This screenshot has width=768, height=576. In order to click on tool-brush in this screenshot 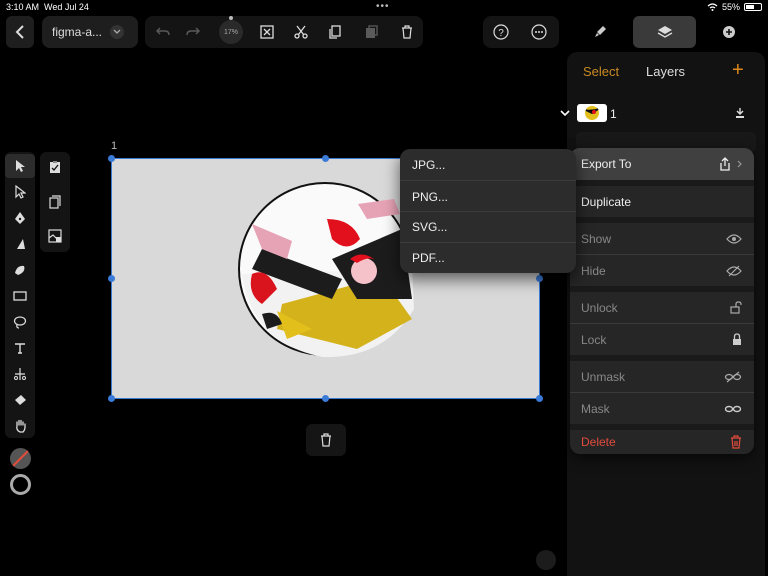, I will do `click(20, 270)`.